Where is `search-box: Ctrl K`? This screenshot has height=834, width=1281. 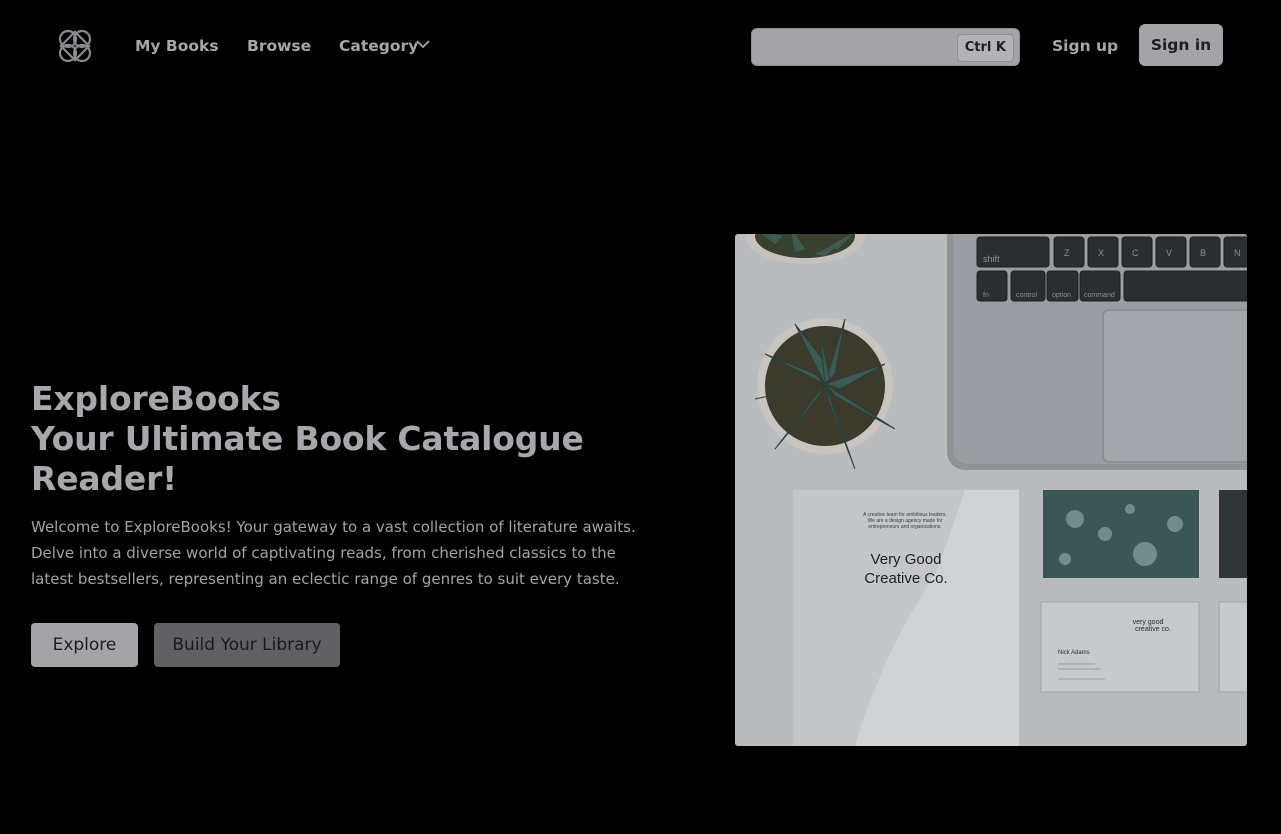
search-box: Ctrl K is located at coordinates (885, 47).